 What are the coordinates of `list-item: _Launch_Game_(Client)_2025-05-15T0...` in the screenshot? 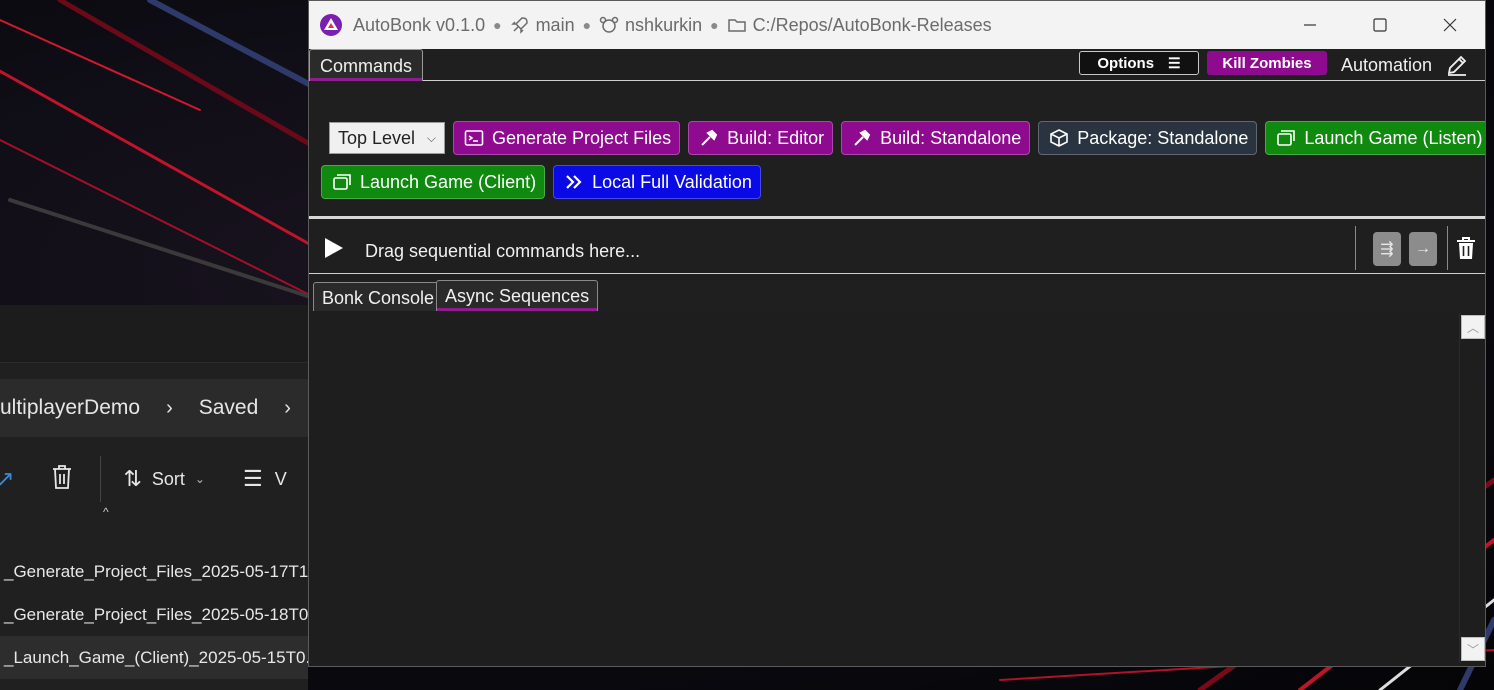 It's located at (154, 657).